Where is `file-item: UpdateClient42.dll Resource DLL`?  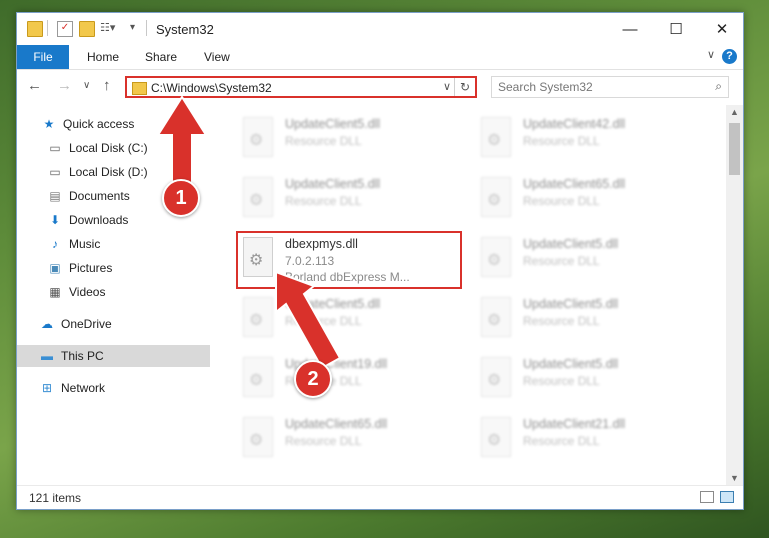
file-item: UpdateClient42.dll Resource DLL is located at coordinates (587, 139).